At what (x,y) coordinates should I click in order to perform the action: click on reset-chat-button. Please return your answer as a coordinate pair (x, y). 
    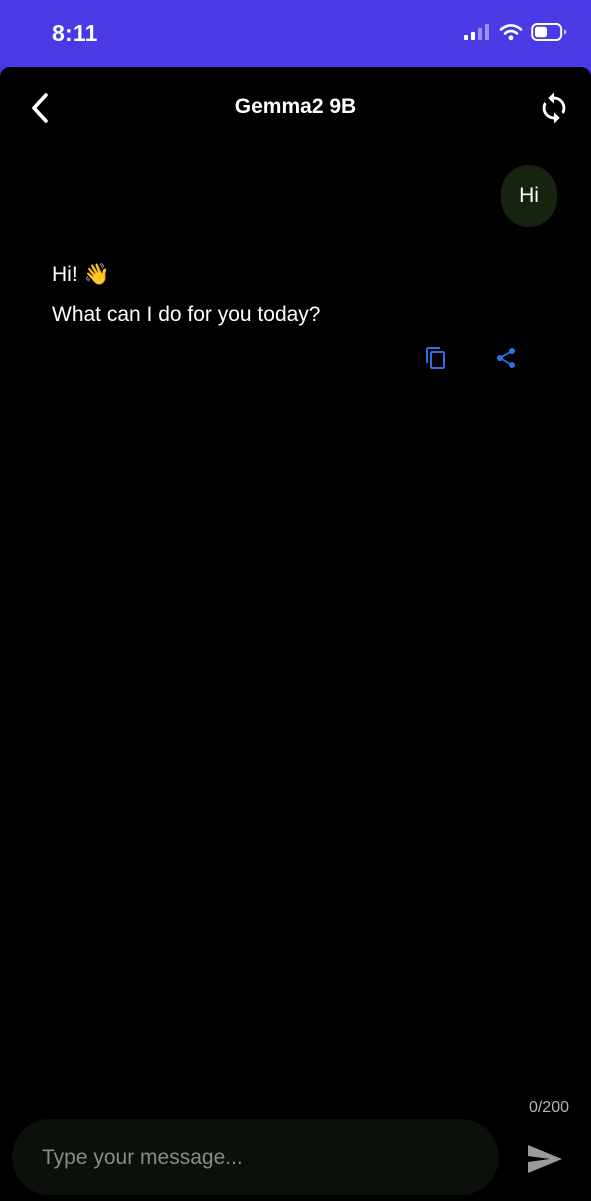
    Looking at the image, I should click on (554, 108).